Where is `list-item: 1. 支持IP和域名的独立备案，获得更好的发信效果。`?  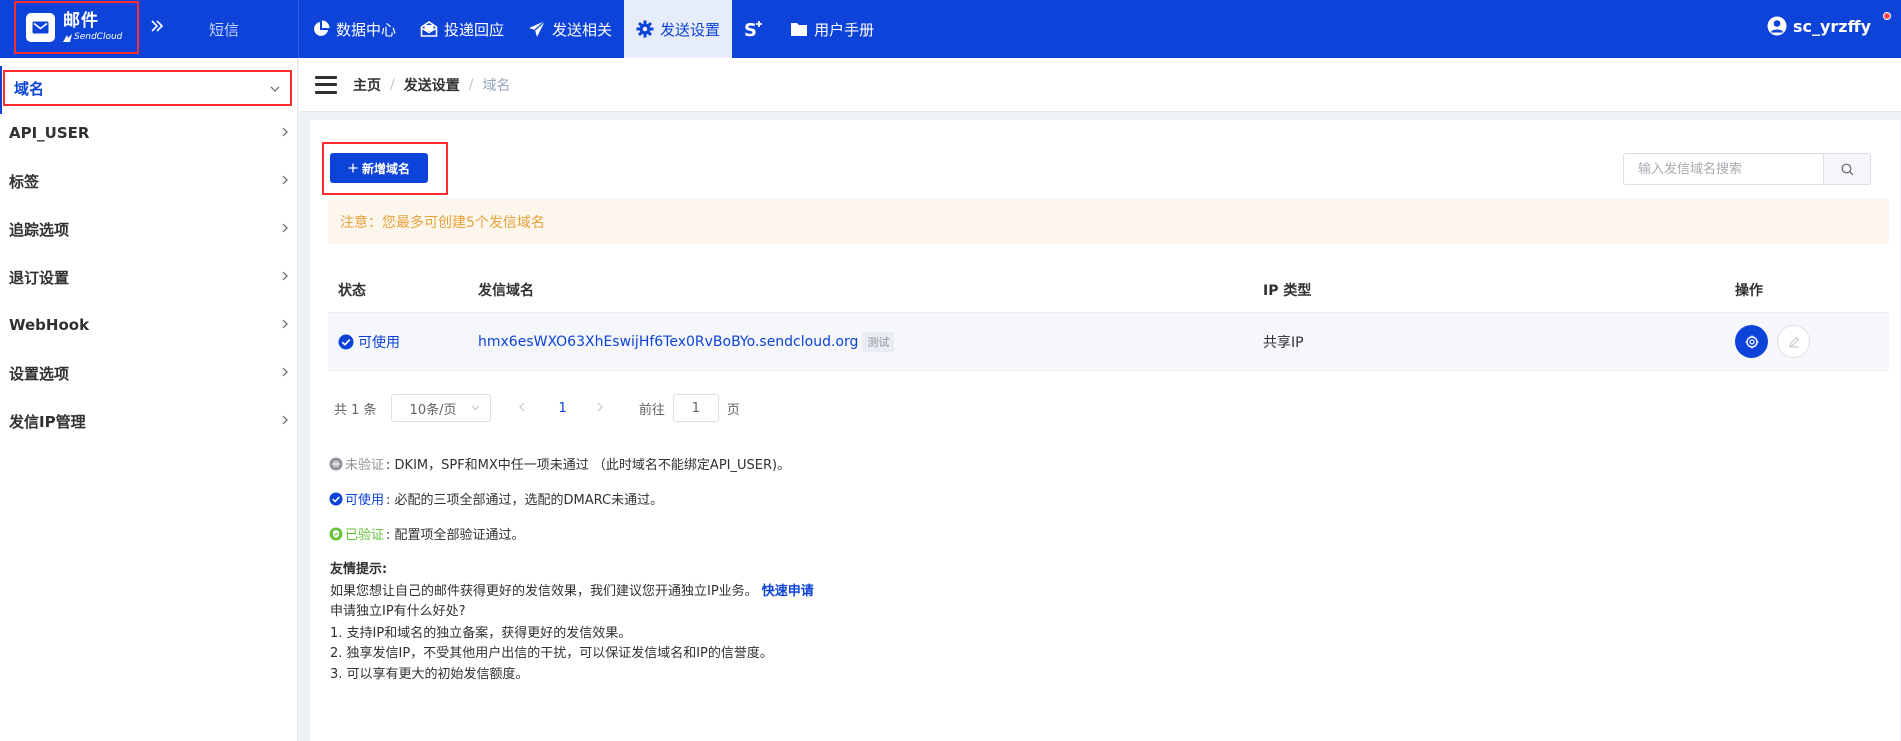 list-item: 1. 支持IP和域名的独立备案，获得更好的发信效果。 is located at coordinates (481, 633).